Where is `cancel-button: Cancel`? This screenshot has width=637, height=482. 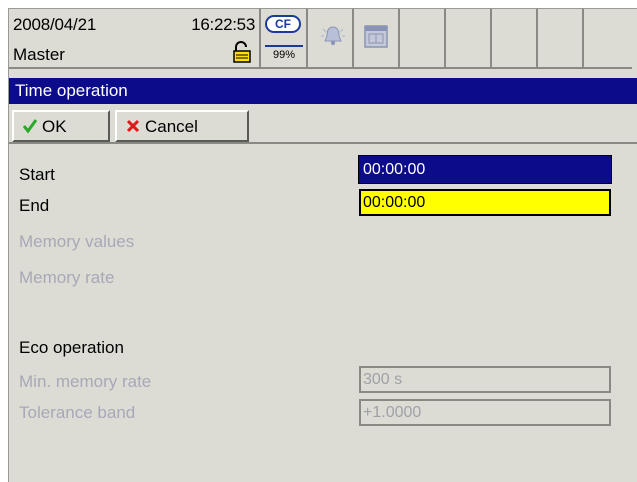 cancel-button: Cancel is located at coordinates (182, 126).